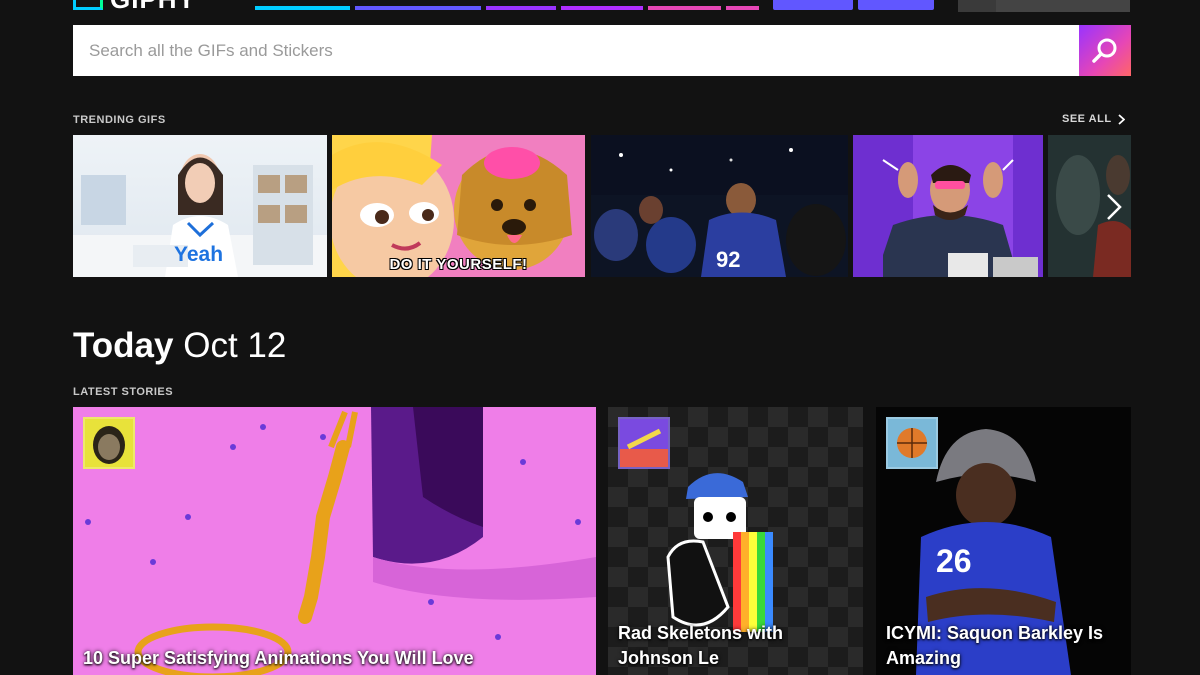 The image size is (1200, 675). I want to click on nav-item-more, so click(742, 8).